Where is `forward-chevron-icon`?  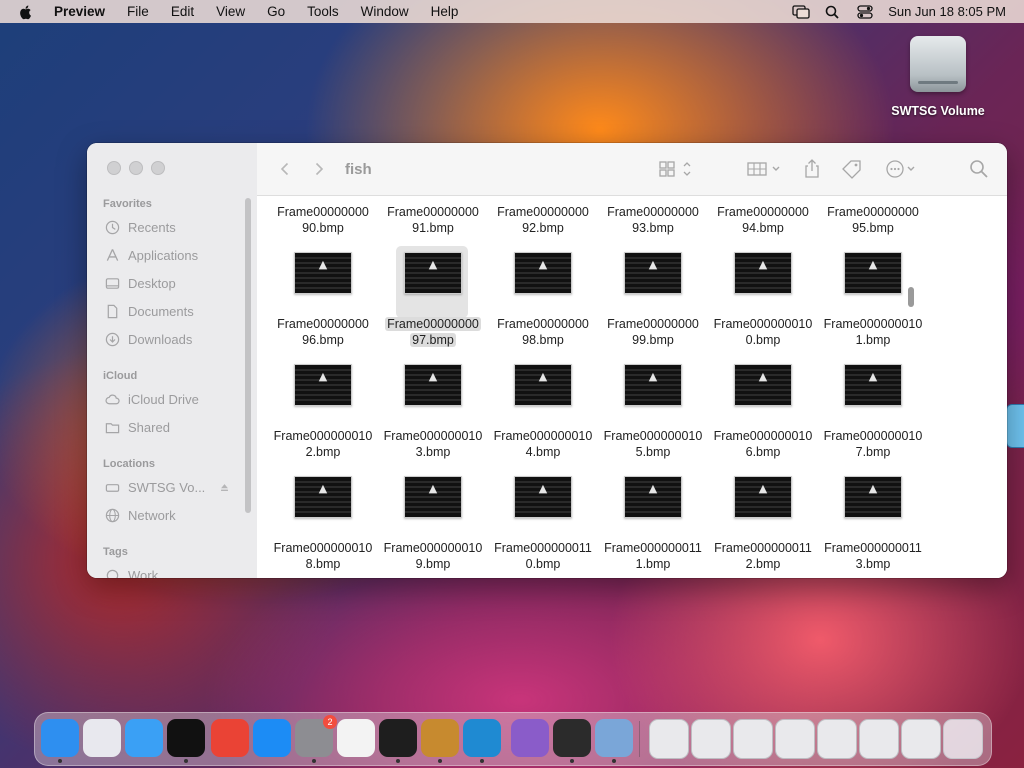
forward-chevron-icon is located at coordinates (319, 169).